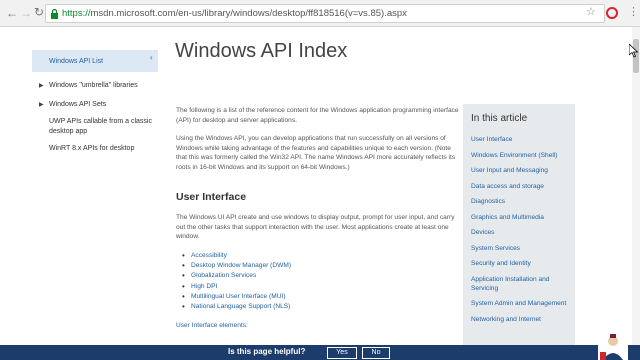 This screenshot has width=640, height=360. What do you see at coordinates (636, 186) in the screenshot?
I see `page-scrollbar` at bounding box center [636, 186].